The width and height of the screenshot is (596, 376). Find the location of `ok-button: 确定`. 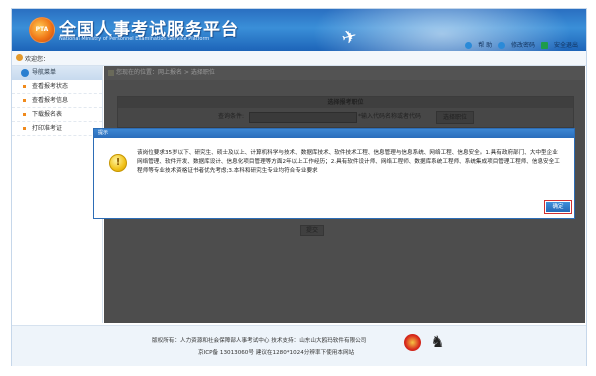

ok-button: 确定 is located at coordinates (558, 207).